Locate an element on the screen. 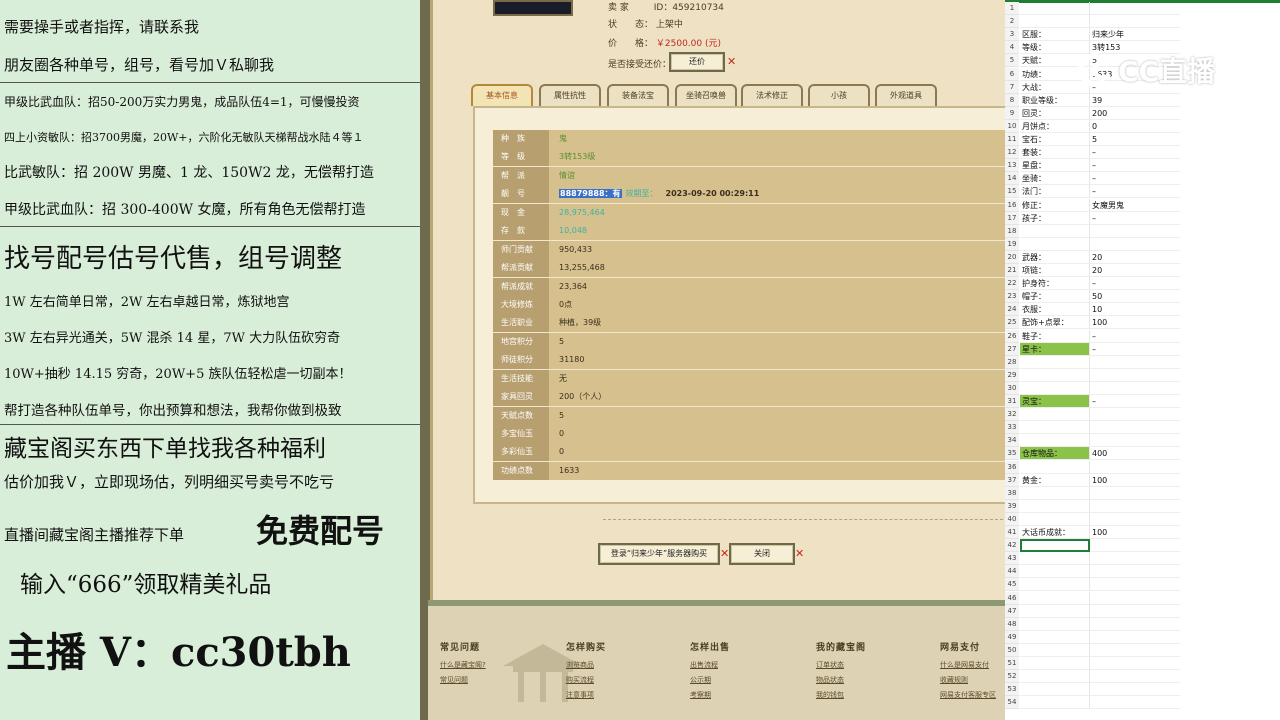  row-number: 35 is located at coordinates (1012, 454).